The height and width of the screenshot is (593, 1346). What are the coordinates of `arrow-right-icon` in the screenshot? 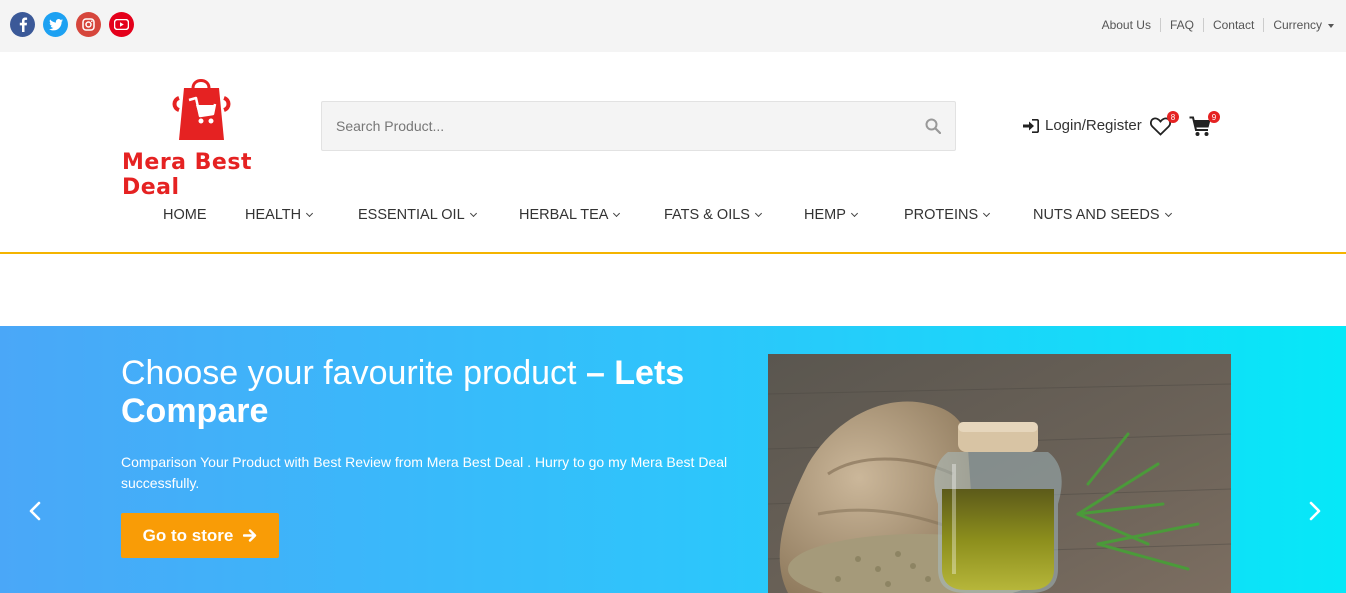 It's located at (250, 535).